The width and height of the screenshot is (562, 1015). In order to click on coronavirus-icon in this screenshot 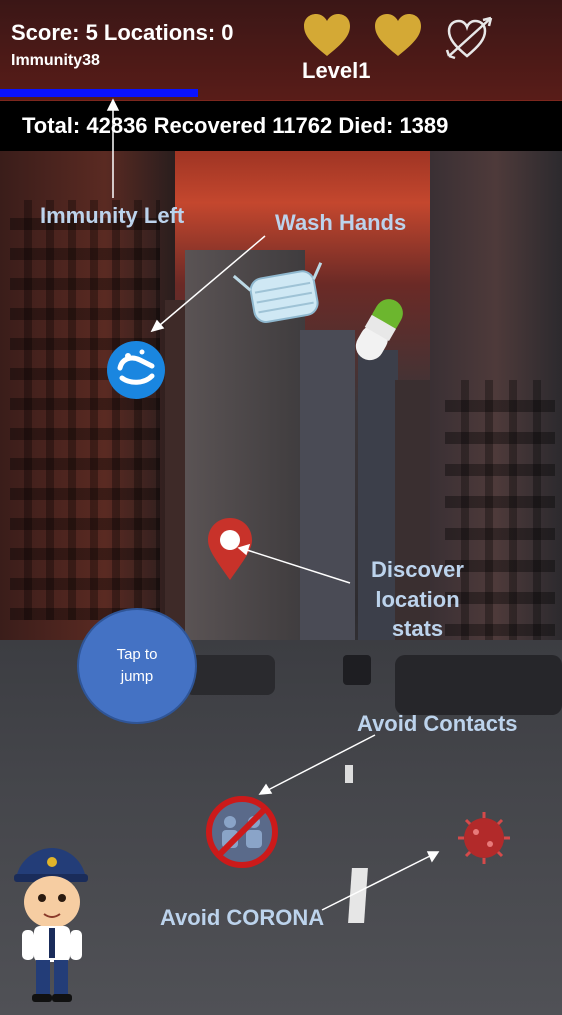, I will do `click(484, 838)`.